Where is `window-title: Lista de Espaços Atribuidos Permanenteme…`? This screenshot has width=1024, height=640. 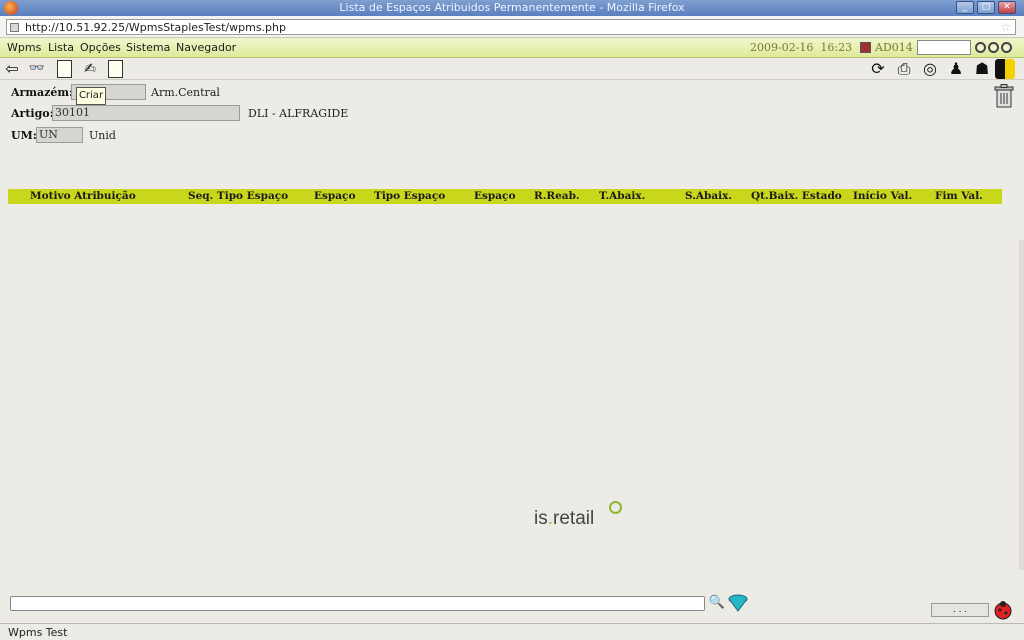 window-title: Lista de Espaços Atribuidos Permanenteme… is located at coordinates (512, 7).